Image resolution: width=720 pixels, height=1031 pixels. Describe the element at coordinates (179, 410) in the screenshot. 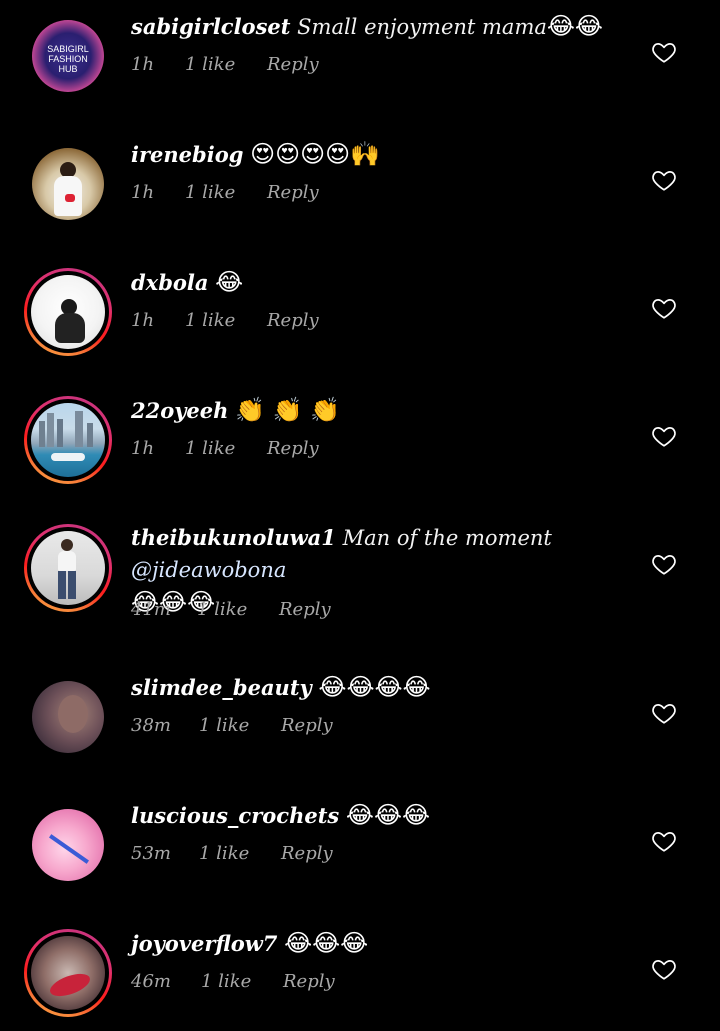

I see `comment-username: 22oyeeh` at that location.